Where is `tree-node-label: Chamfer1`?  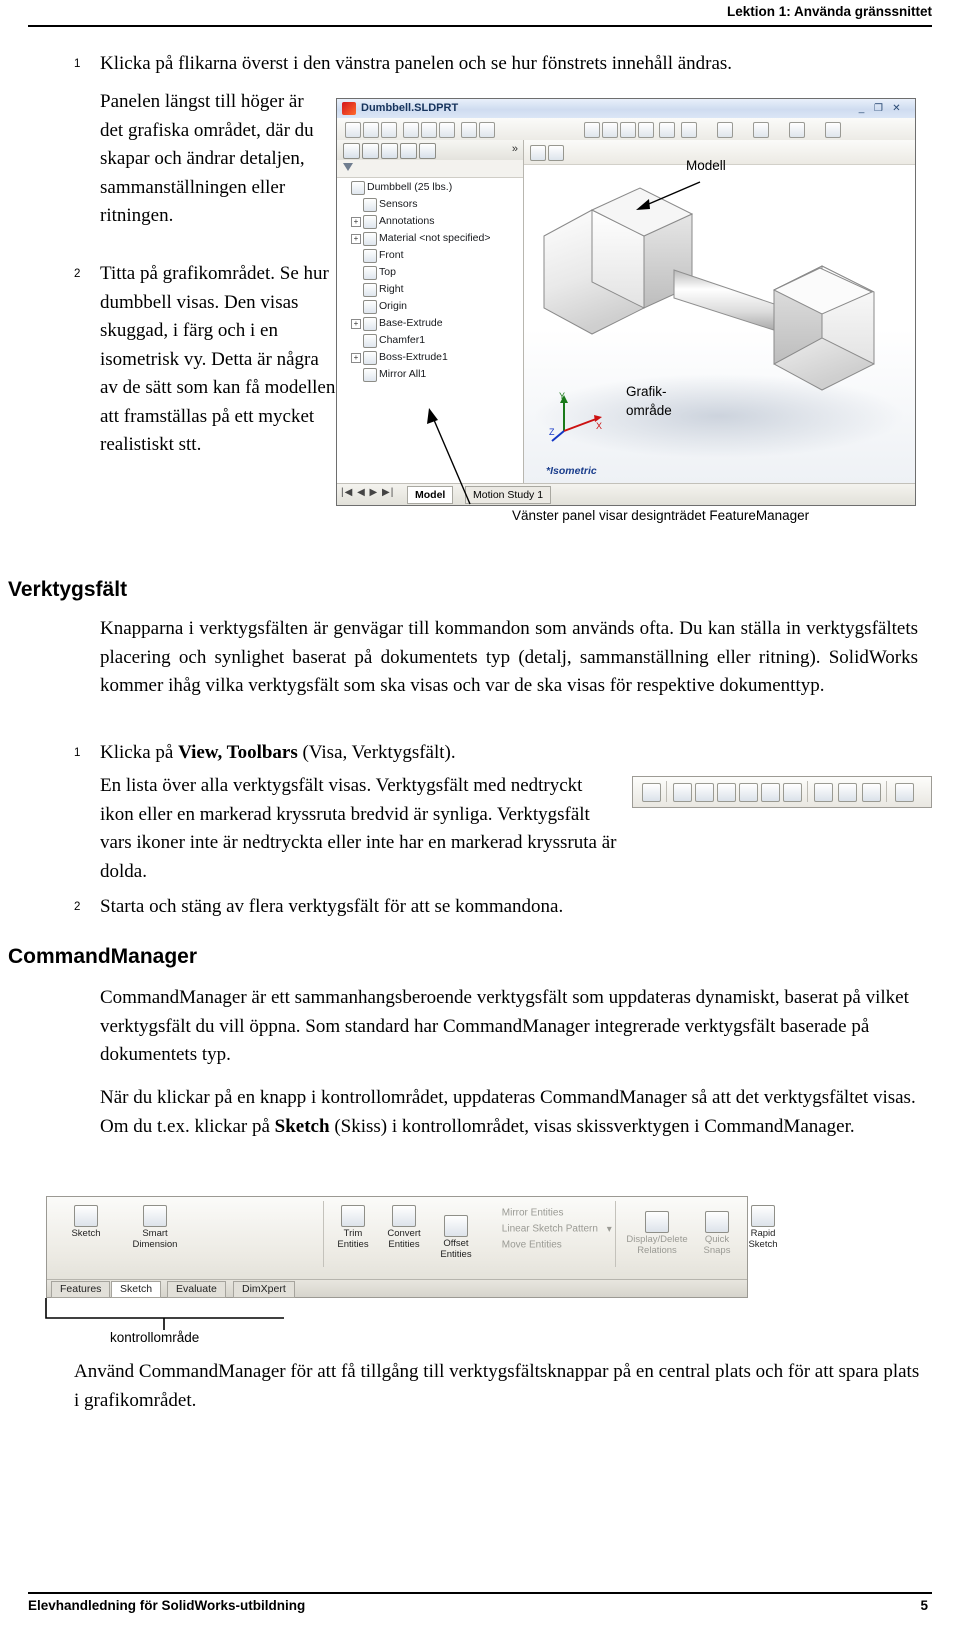 tree-node-label: Chamfer1 is located at coordinates (402, 340).